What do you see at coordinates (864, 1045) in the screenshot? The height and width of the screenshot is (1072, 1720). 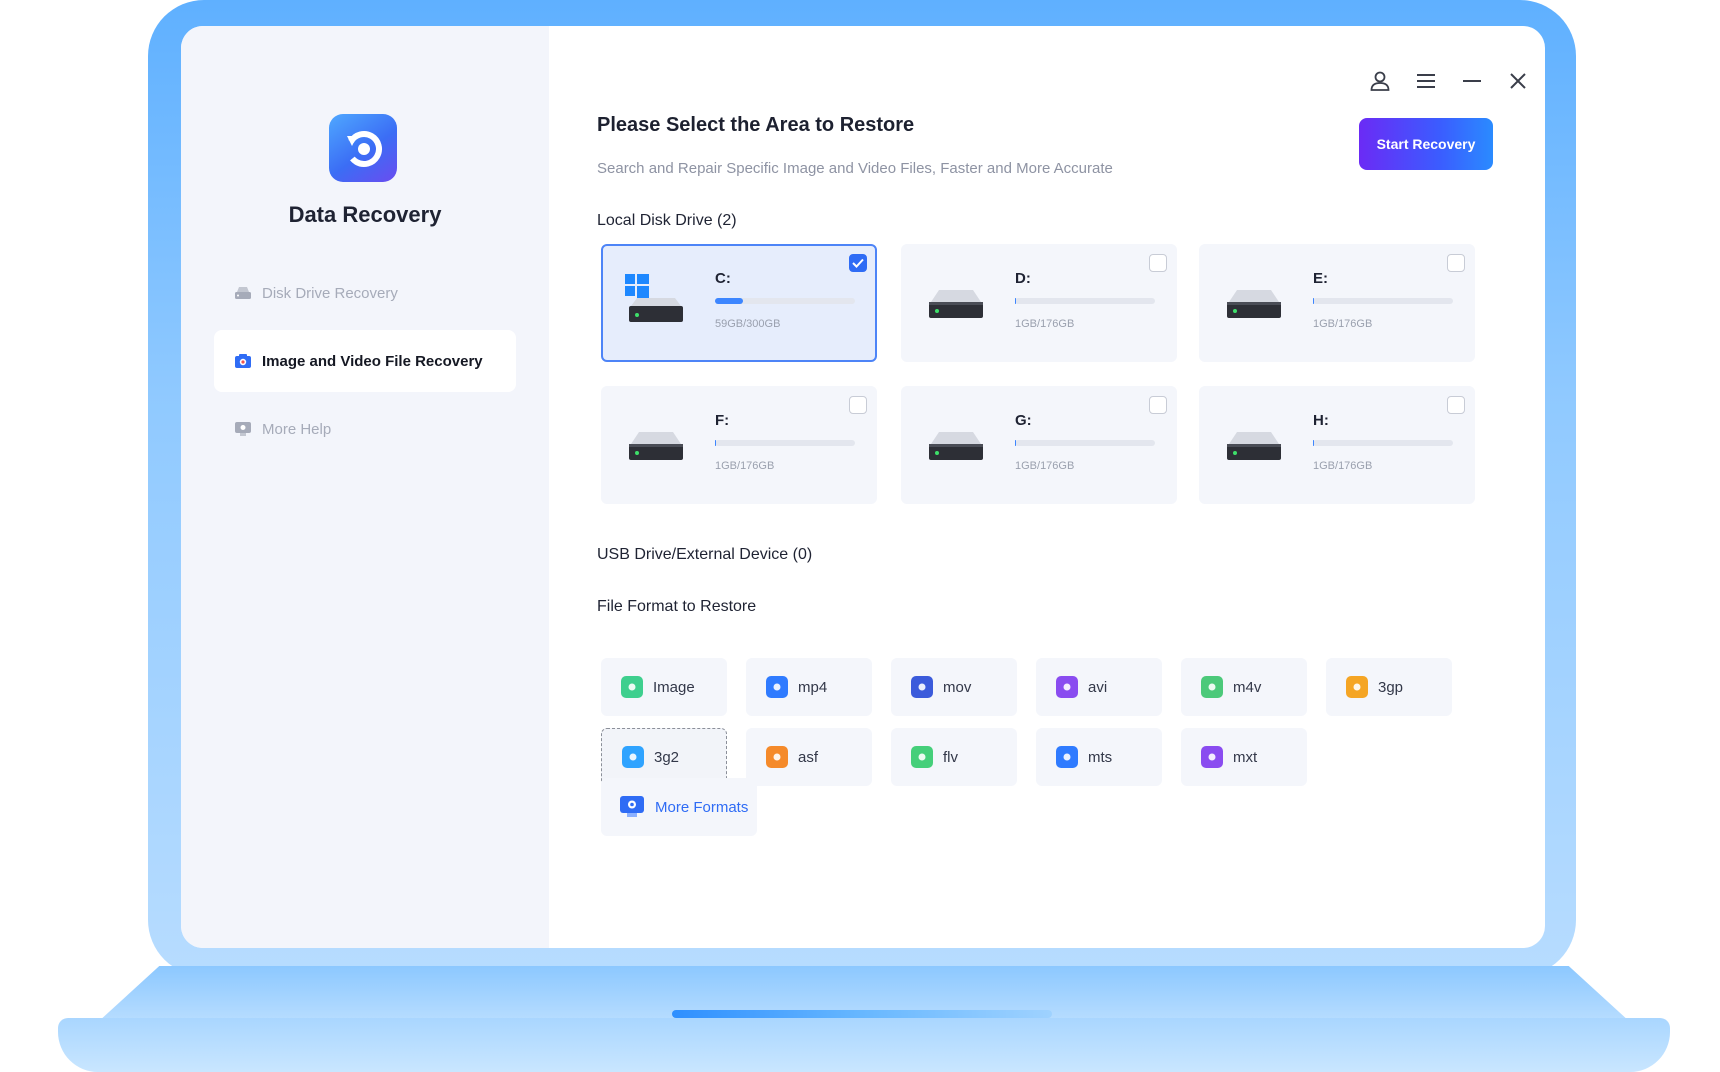 I see `laptop-base-bottom` at bounding box center [864, 1045].